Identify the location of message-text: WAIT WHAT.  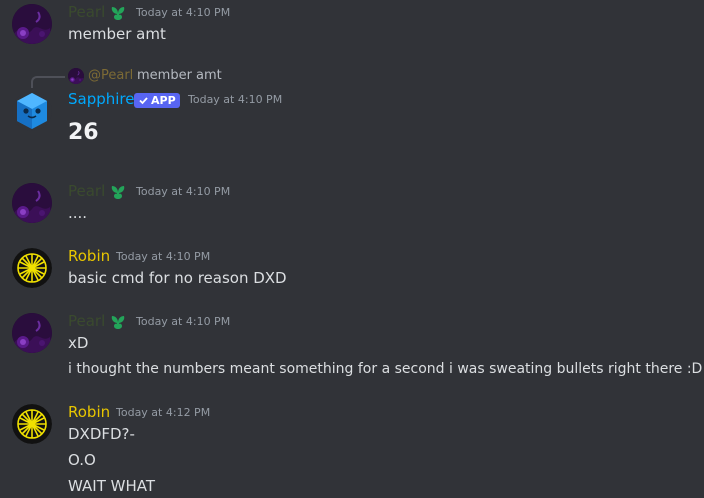
(111, 486).